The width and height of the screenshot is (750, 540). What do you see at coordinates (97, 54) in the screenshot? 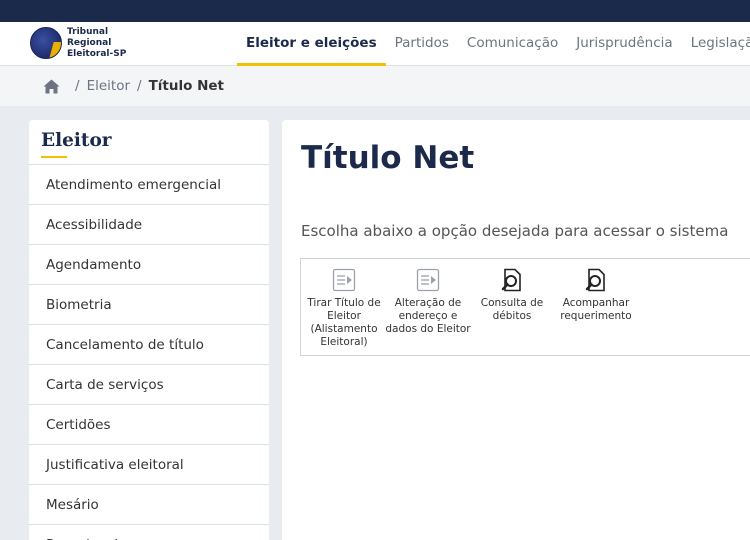
I see `logo-line: Eleitoral-SP` at bounding box center [97, 54].